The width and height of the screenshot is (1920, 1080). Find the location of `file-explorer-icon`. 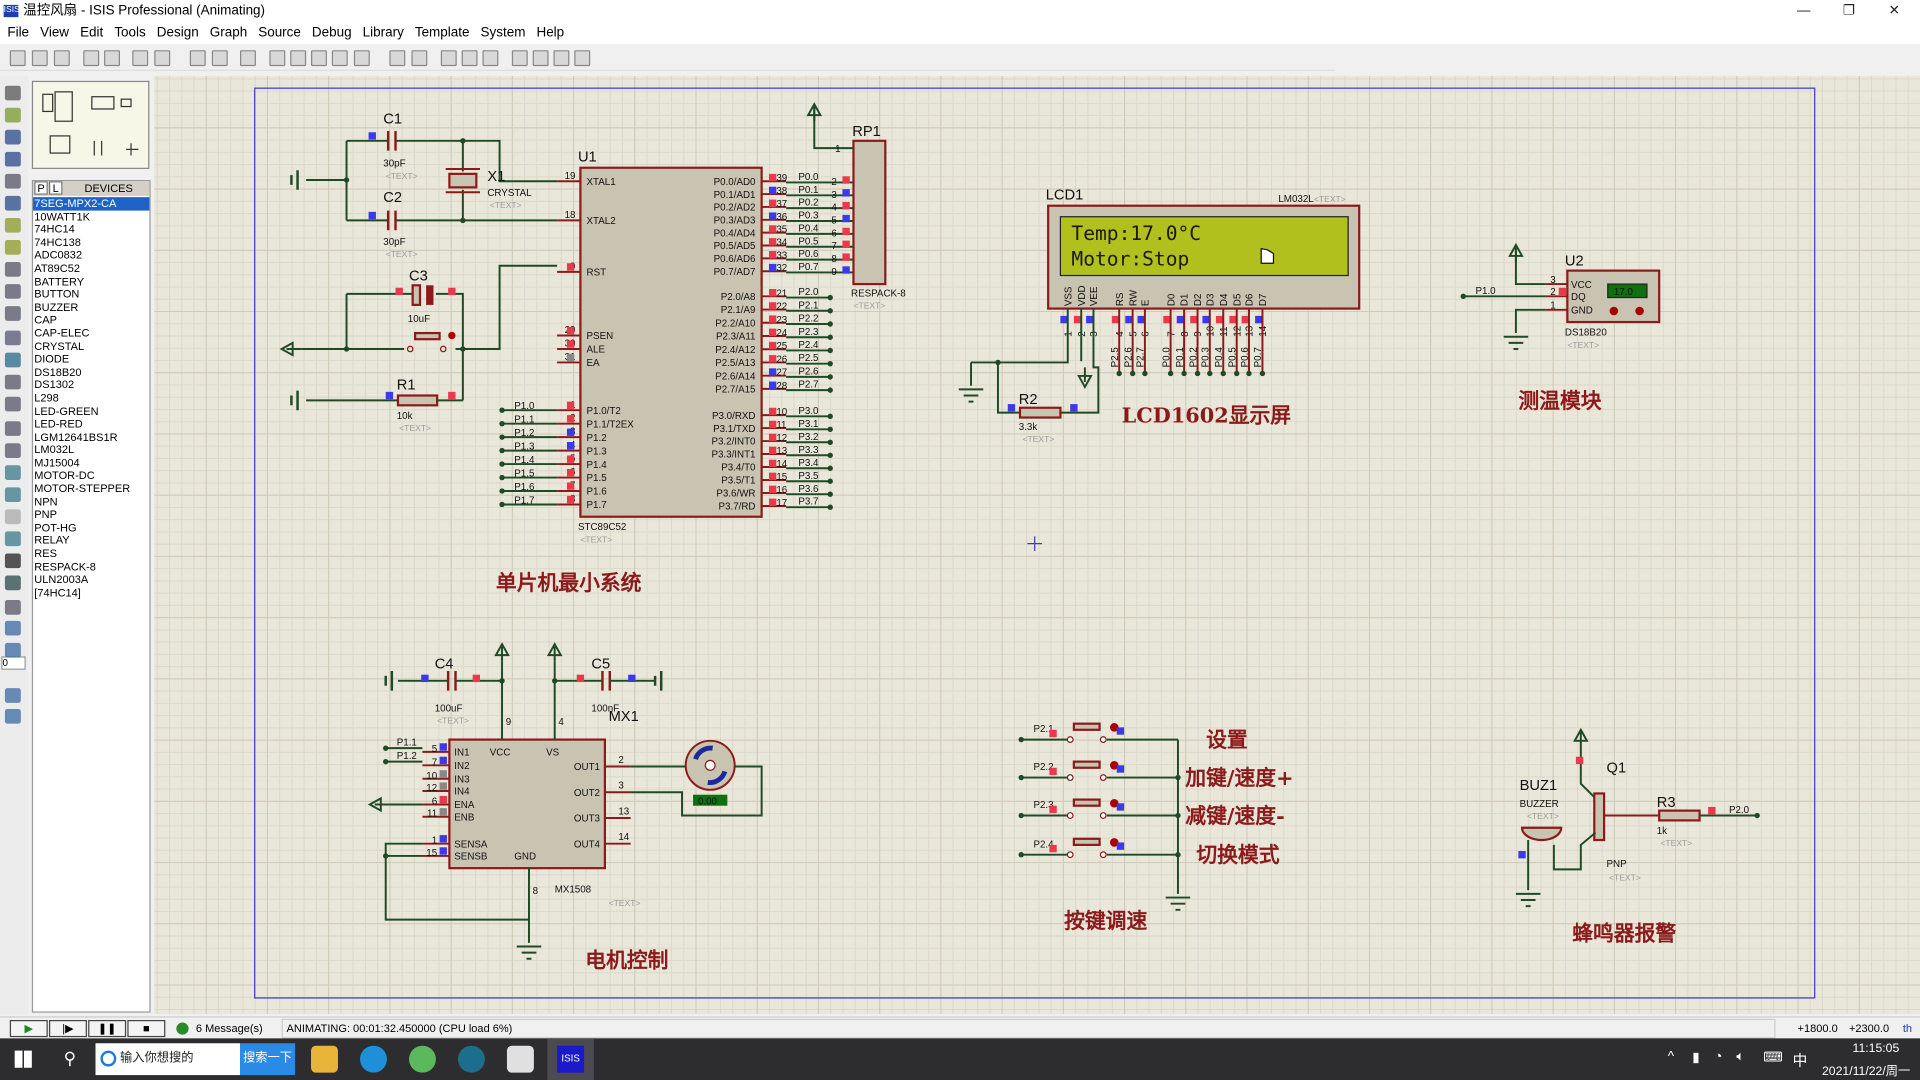

file-explorer-icon is located at coordinates (324, 1059).